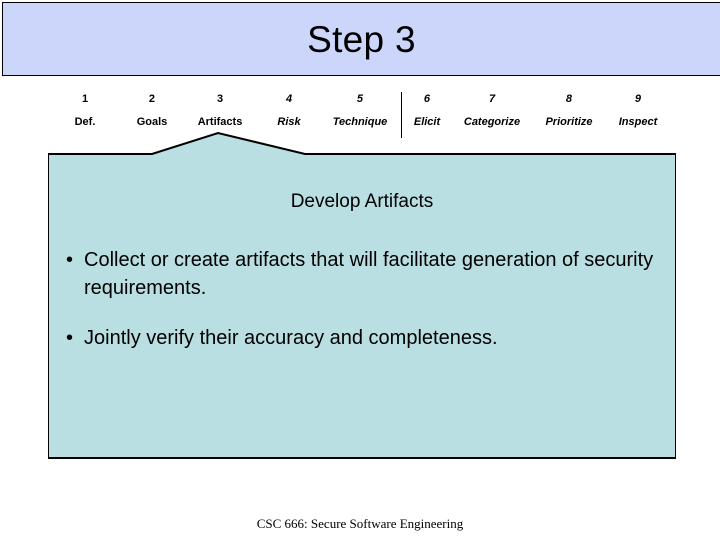  What do you see at coordinates (638, 99) in the screenshot?
I see `step-number: 9` at bounding box center [638, 99].